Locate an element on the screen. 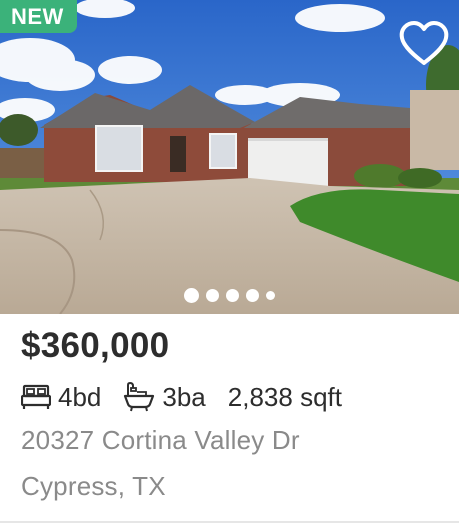 The width and height of the screenshot is (459, 523). heart-outline-icon is located at coordinates (424, 43).